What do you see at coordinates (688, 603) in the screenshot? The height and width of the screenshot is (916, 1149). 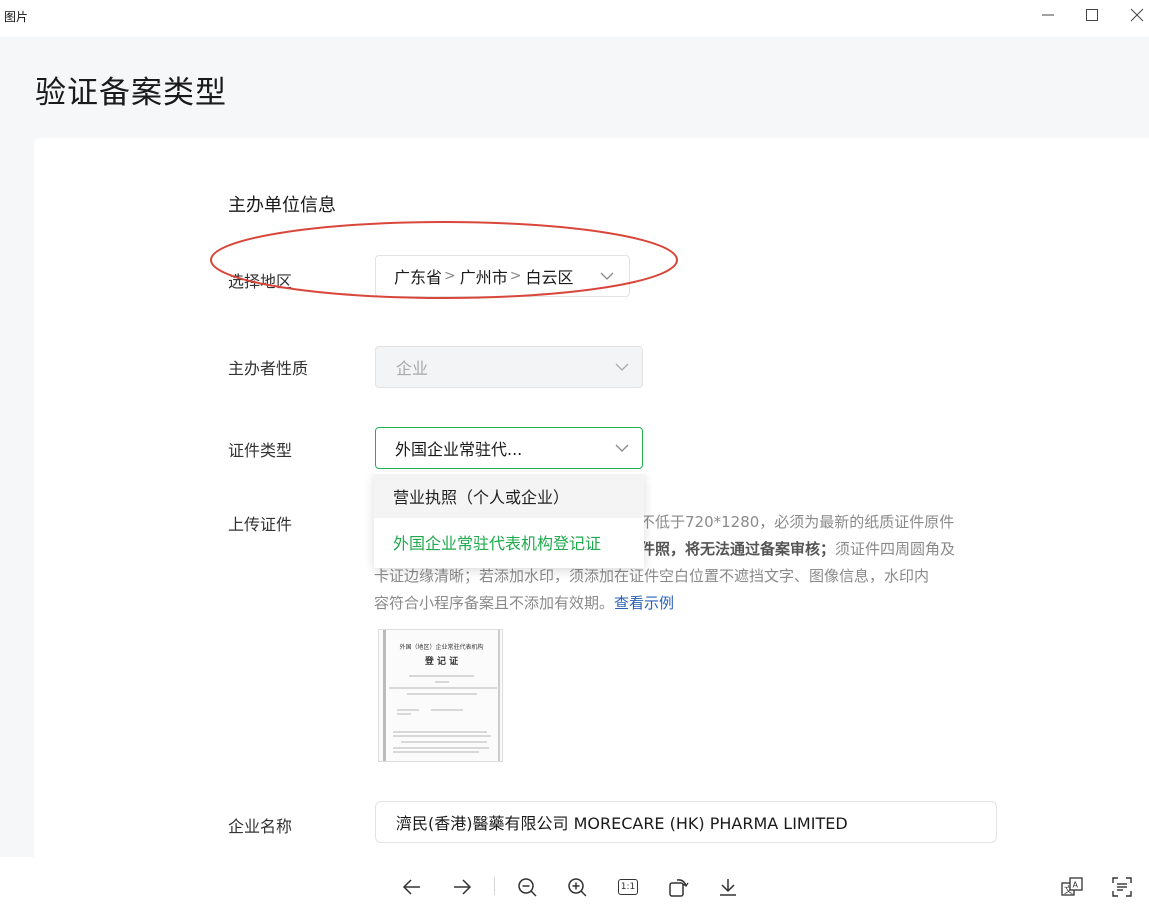 I see `hint-line: 容符合小程序备案且不添加有效期。查看示例` at bounding box center [688, 603].